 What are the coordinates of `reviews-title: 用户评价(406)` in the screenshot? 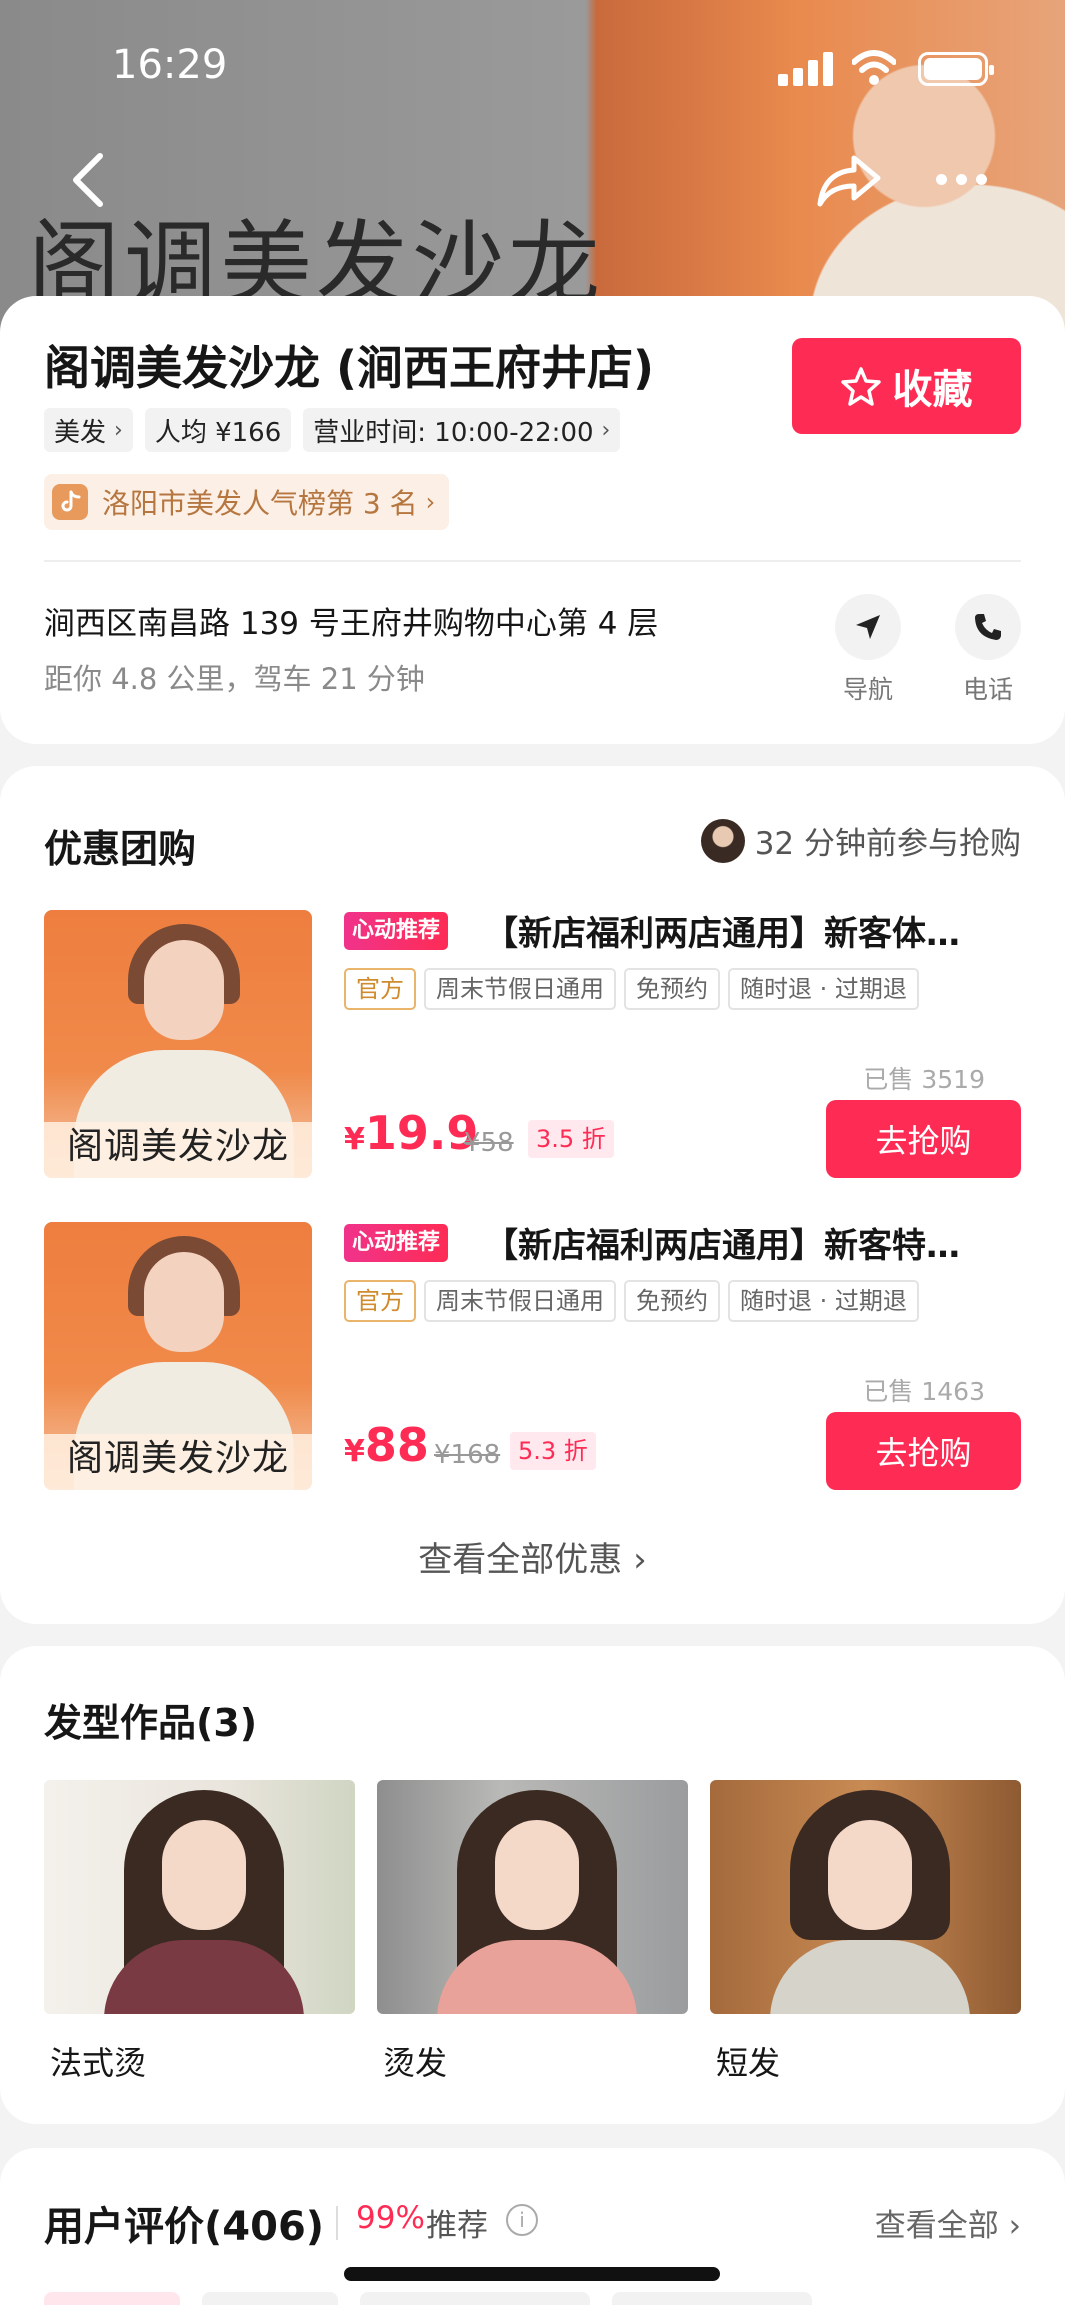 It's located at (184, 2227).